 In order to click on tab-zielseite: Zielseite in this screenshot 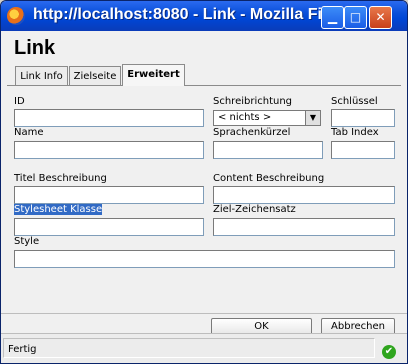, I will do `click(95, 75)`.